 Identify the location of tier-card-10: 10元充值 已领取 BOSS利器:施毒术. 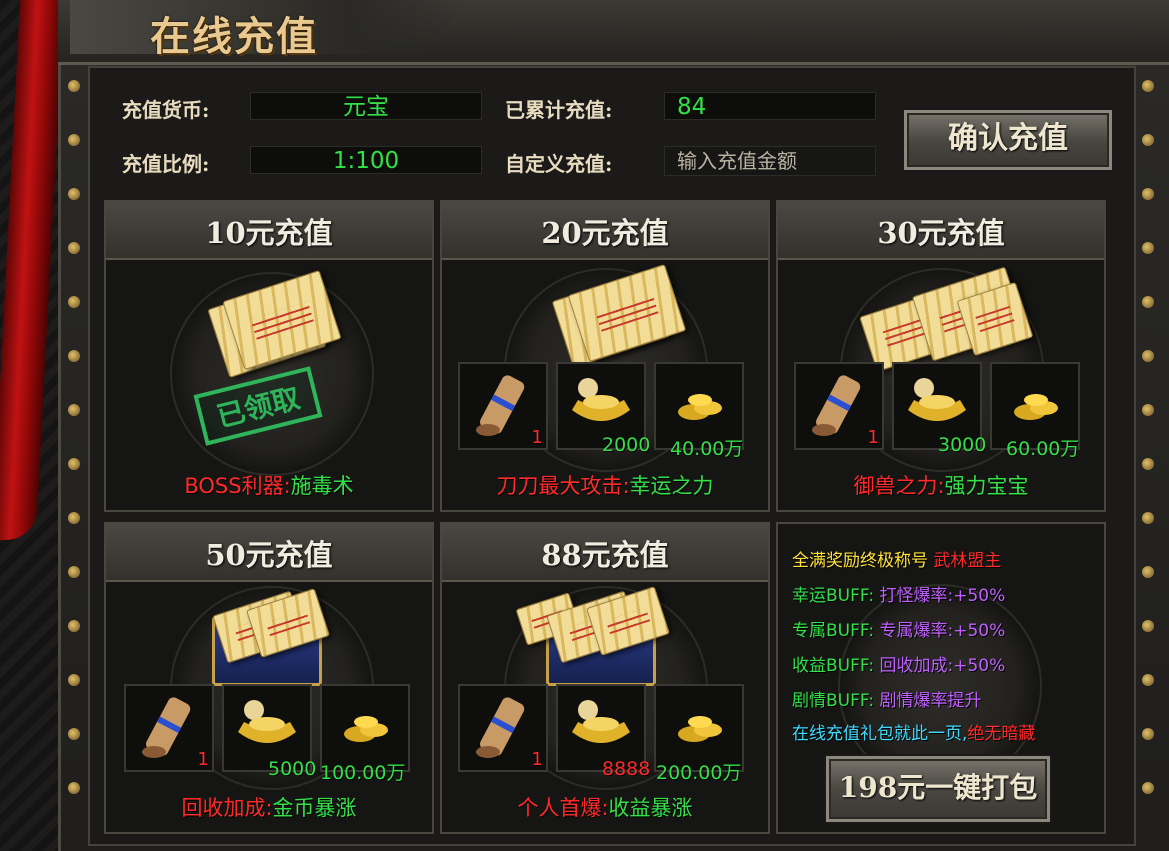
(269, 356).